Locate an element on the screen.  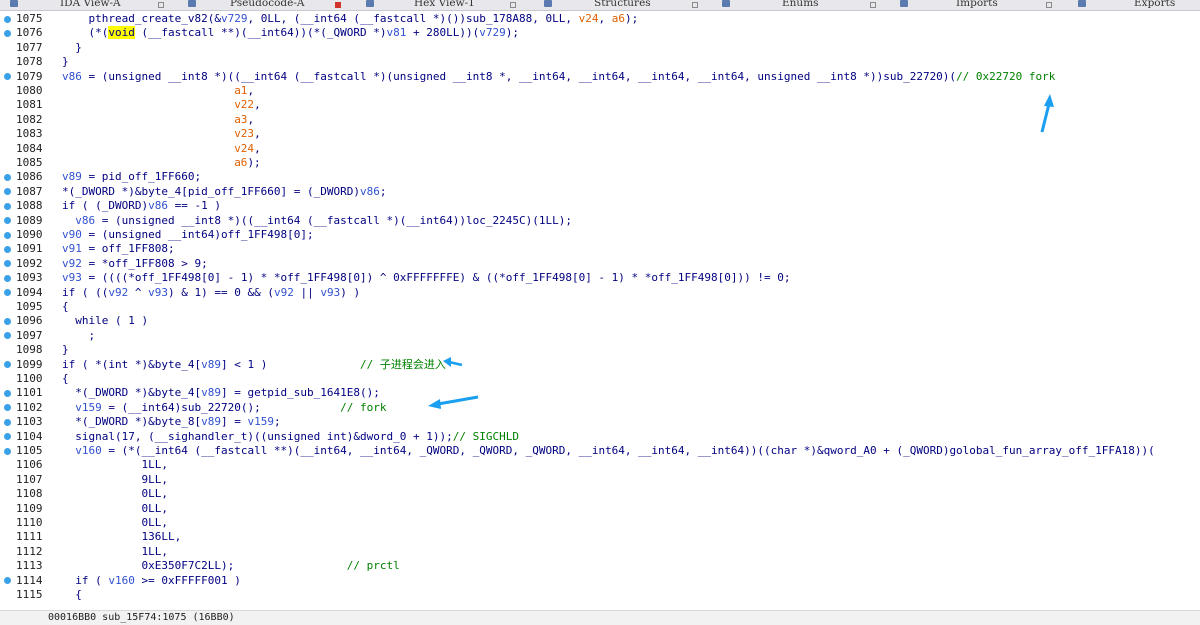
annotation-arrow-child-process is located at coordinates (453, 362).